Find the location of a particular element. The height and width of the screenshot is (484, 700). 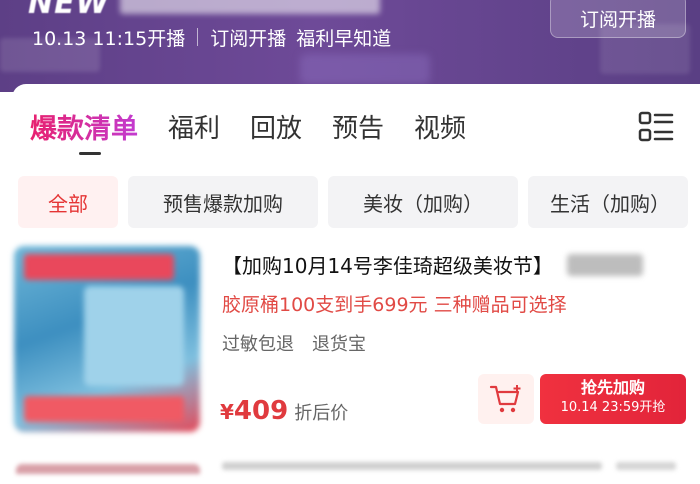

presale-buy-button: 抢先加购 10.14 23:59开抢 is located at coordinates (613, 399).